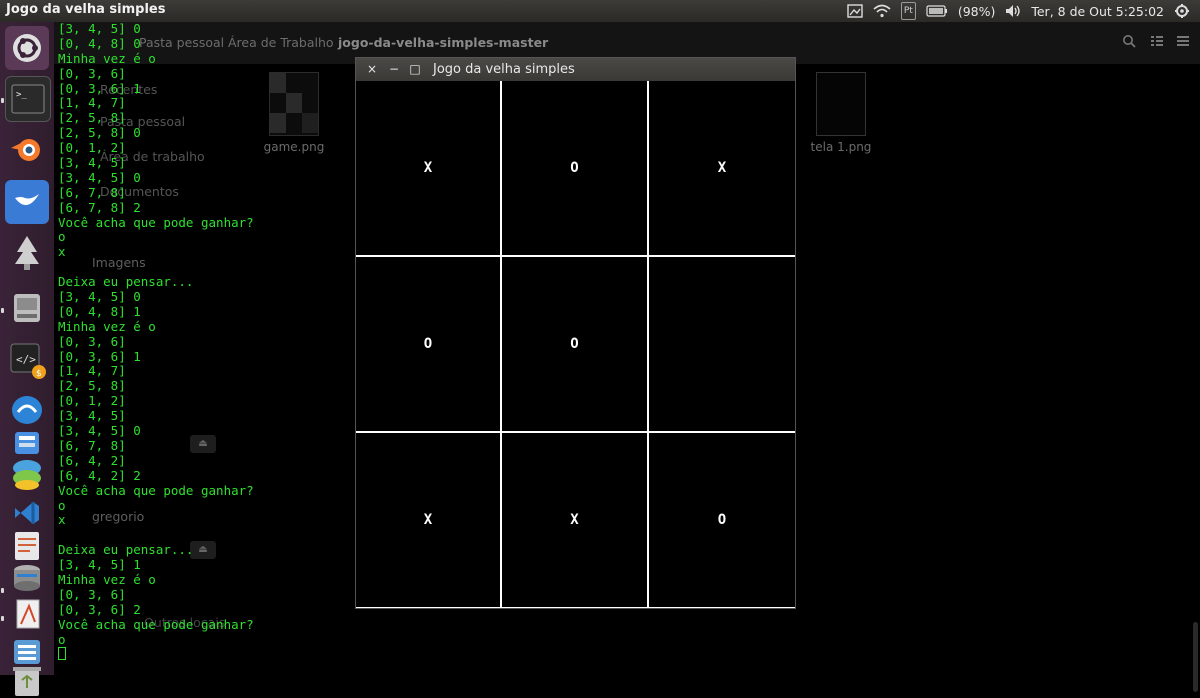 This screenshot has height=698, width=1200. What do you see at coordinates (92, 460) in the screenshot?
I see `terminal-line: [6, 4, 2]` at bounding box center [92, 460].